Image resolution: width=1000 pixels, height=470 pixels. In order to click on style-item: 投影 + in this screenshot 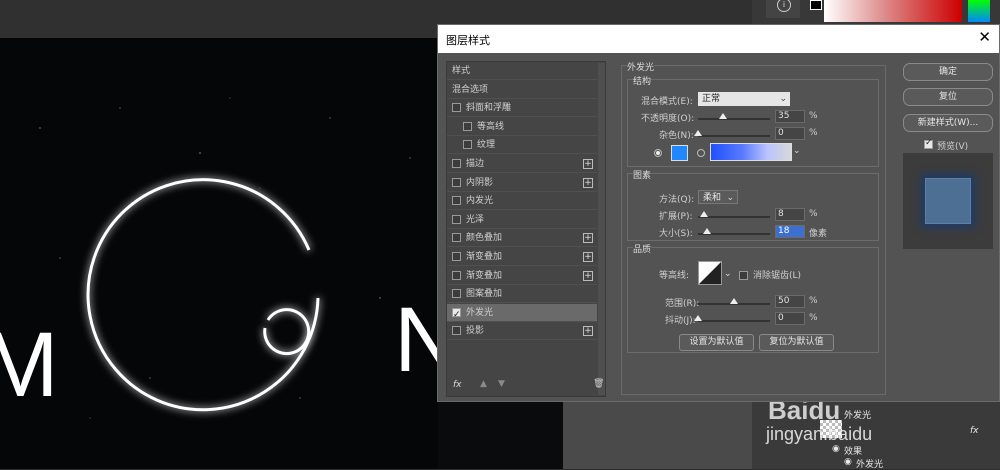, I will do `click(522, 331)`.